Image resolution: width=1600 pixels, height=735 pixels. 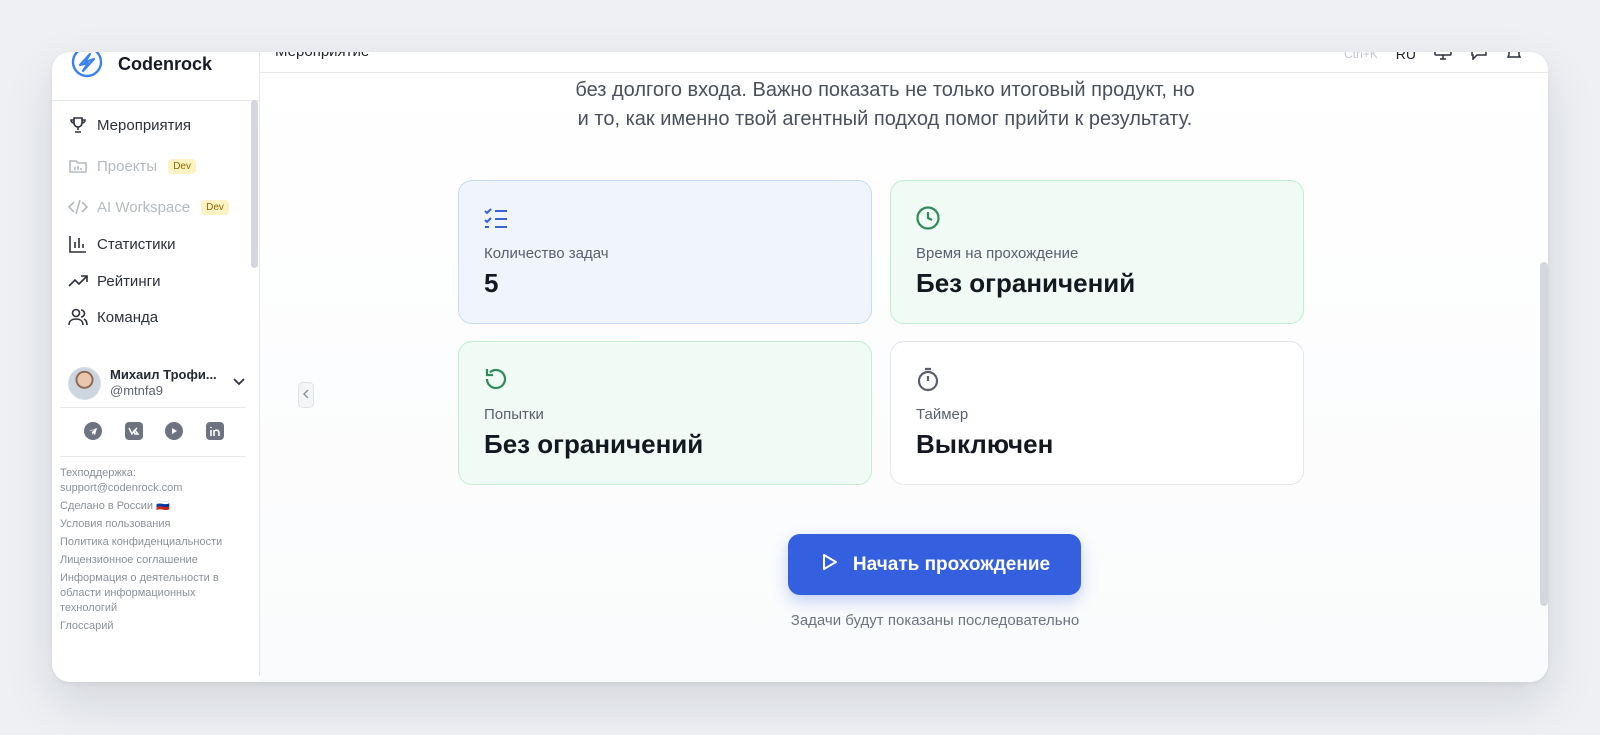 What do you see at coordinates (129, 281) in the screenshot?
I see `sidebar-item-label: Рейтинги` at bounding box center [129, 281].